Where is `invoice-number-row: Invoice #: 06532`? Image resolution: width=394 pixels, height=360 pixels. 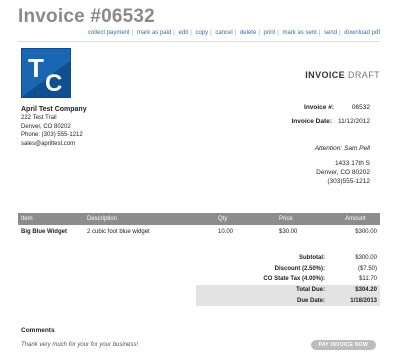 invoice-number-row: Invoice #: 06532 is located at coordinates (330, 107).